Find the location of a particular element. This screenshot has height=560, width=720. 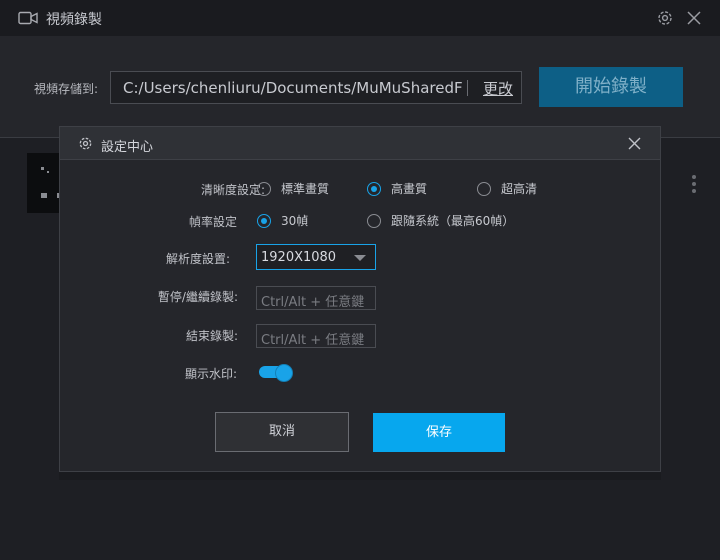

dialog-header: 設定中心 is located at coordinates (360, 143).